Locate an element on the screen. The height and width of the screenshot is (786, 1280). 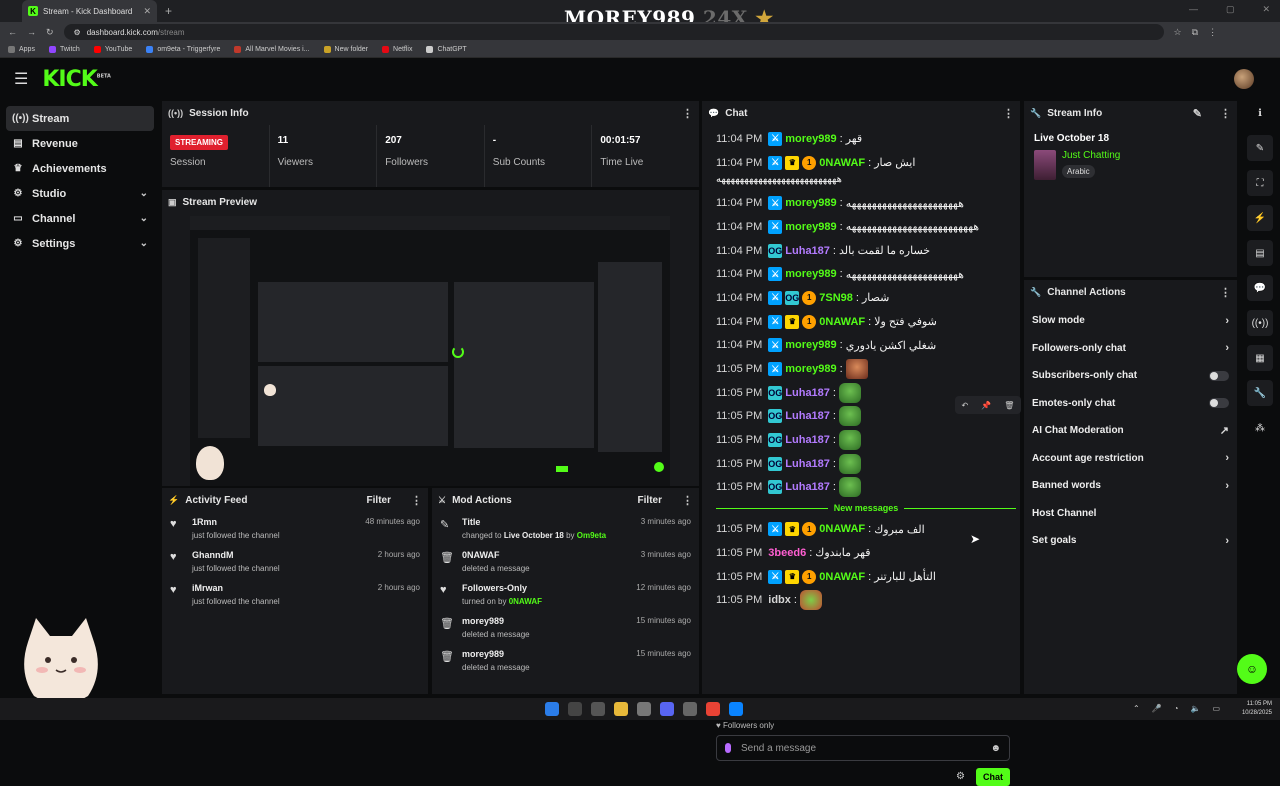
sidebar-item-stream: ((•)) Stream is located at coordinates (80, 118).